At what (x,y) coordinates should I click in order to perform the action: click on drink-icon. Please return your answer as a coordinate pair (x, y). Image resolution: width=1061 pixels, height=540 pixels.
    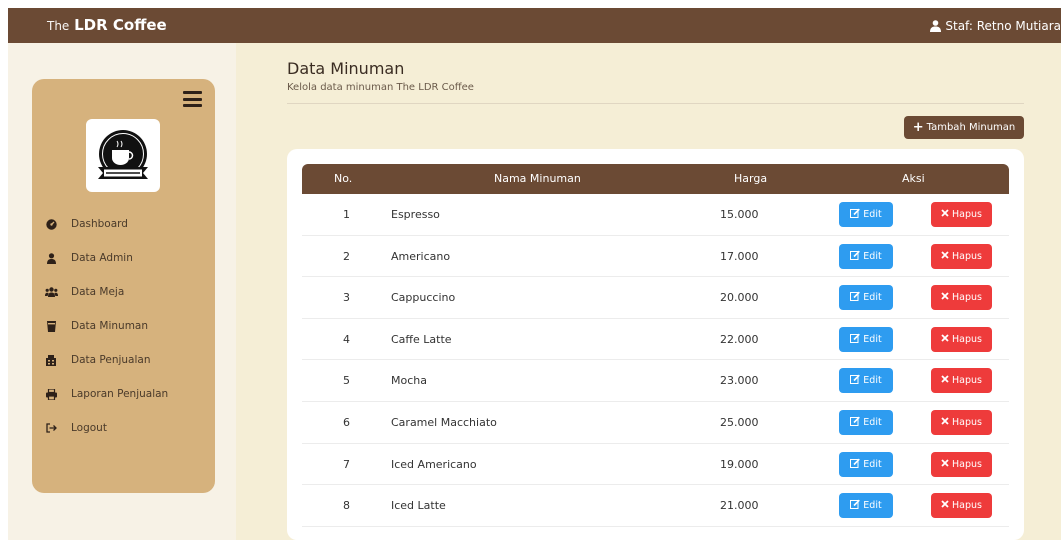
    Looking at the image, I should click on (51, 326).